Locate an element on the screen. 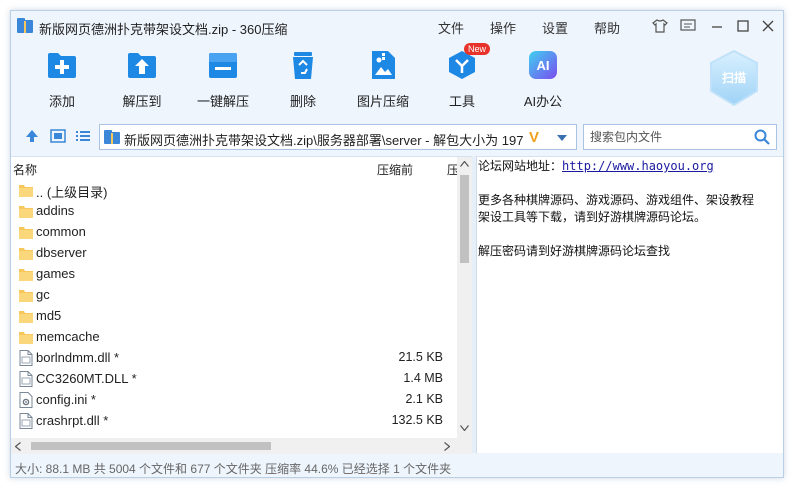 The width and height of the screenshot is (794, 488). file-list-header: 名称 压缩前 压 is located at coordinates (235, 168).